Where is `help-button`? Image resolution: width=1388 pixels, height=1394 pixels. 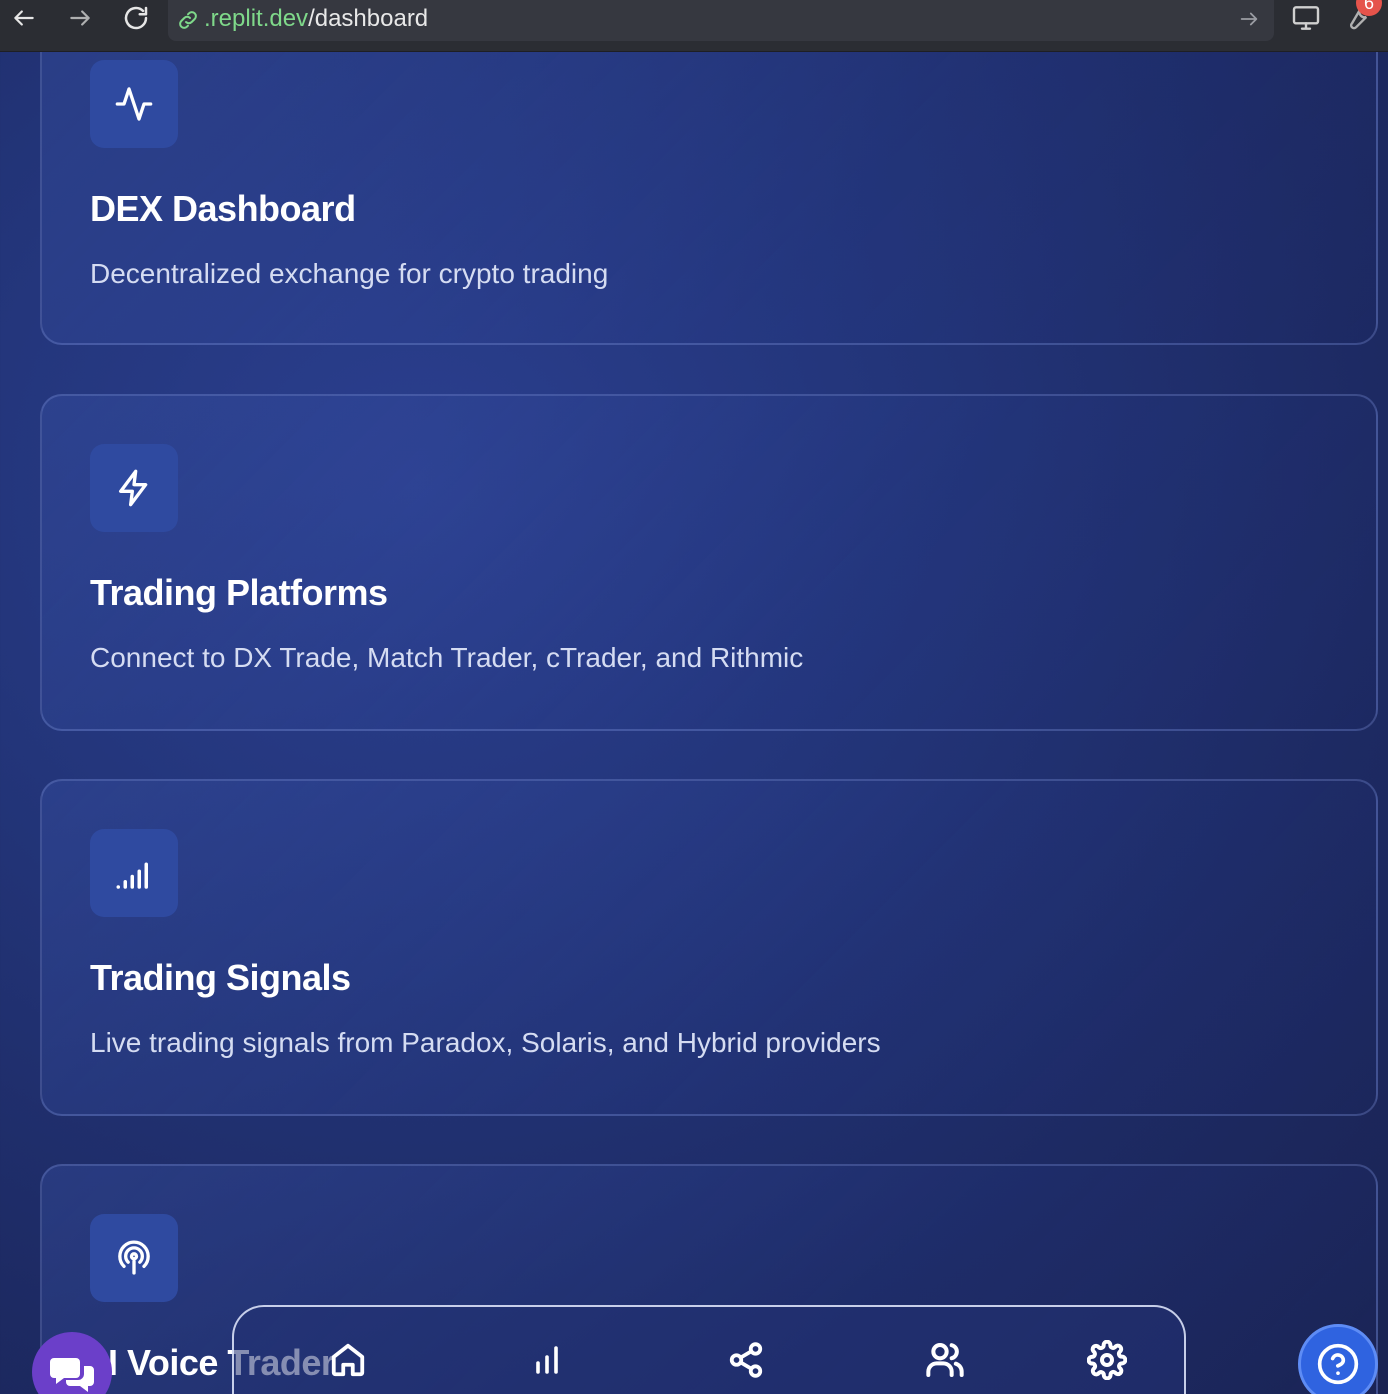 help-button is located at coordinates (1338, 1359).